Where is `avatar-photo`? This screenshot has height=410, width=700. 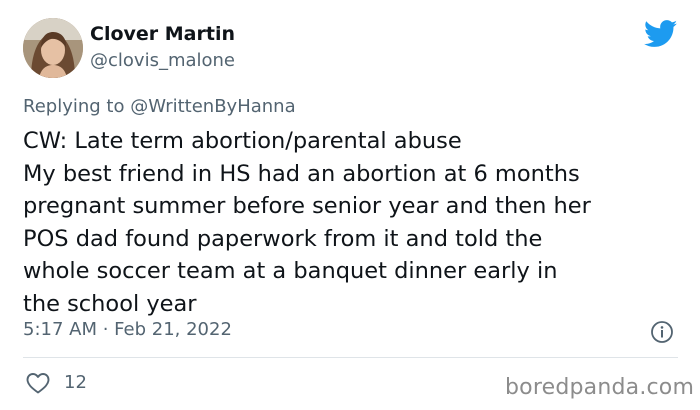 avatar-photo is located at coordinates (53, 48).